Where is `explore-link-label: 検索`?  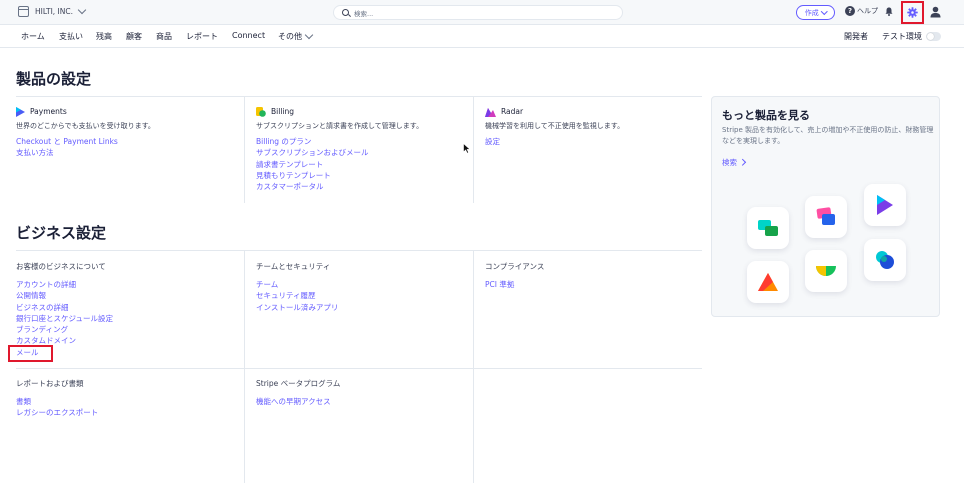
explore-link-label: 検索 is located at coordinates (729, 162).